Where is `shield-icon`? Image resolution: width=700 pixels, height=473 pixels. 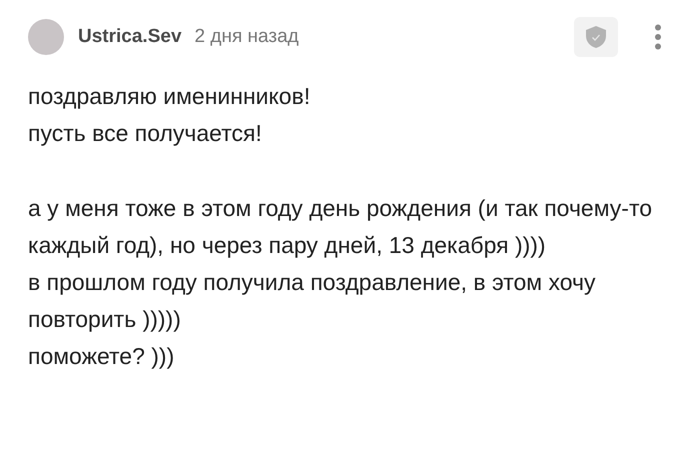 shield-icon is located at coordinates (596, 37).